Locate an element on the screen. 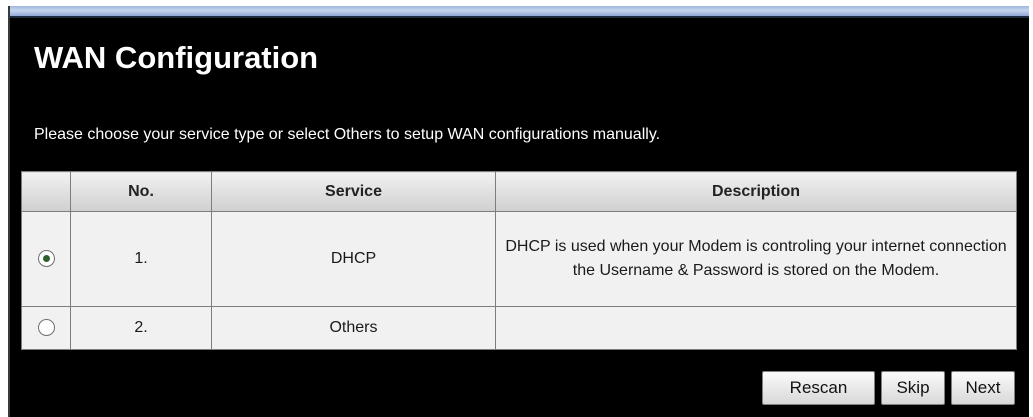  number-cell: 2. is located at coordinates (141, 328).